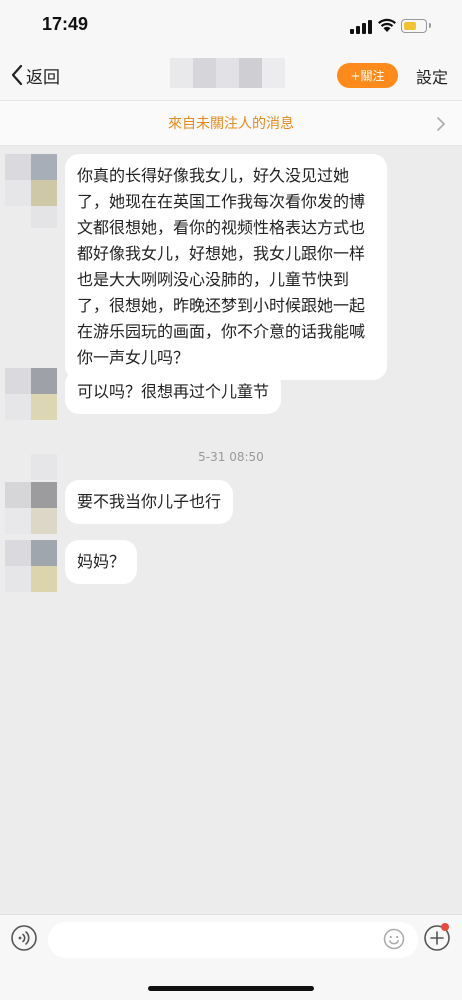  What do you see at coordinates (227, 73) in the screenshot?
I see `conversation-title-pixelated` at bounding box center [227, 73].